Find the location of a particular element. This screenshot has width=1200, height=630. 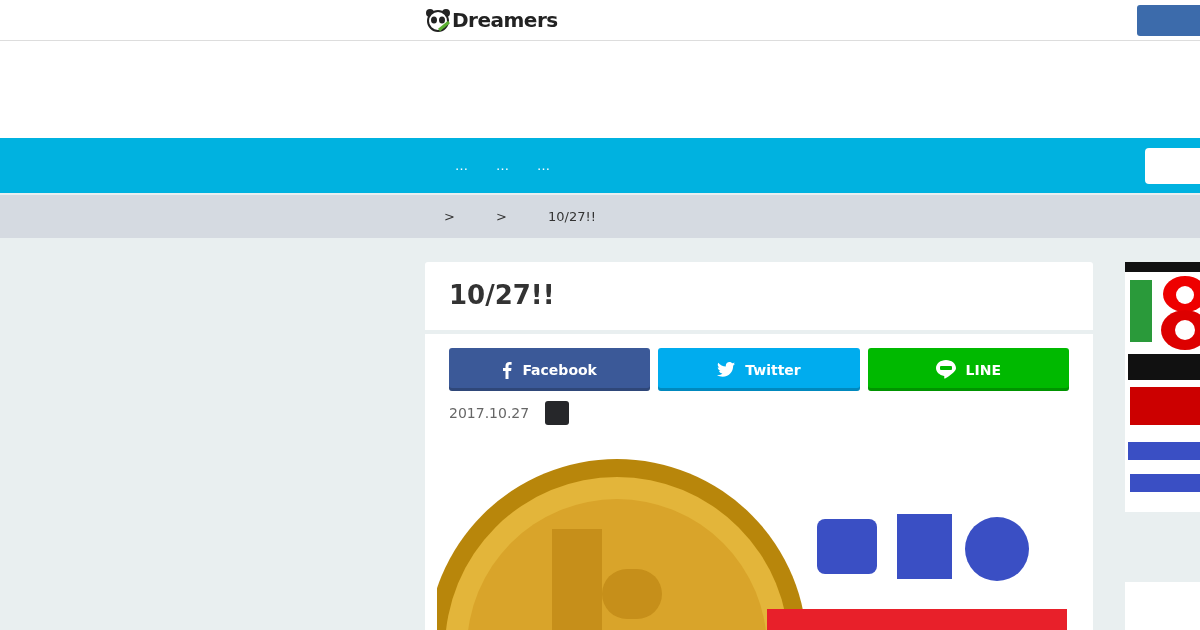

panda-icon is located at coordinates (438, 20).